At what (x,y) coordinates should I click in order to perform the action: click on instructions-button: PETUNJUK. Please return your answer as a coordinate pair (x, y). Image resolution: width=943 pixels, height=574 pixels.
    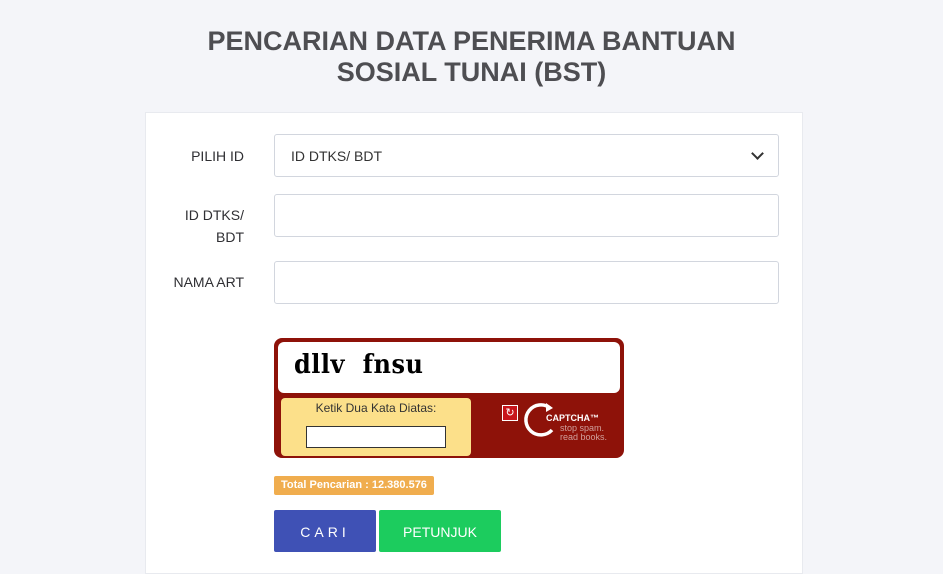
    Looking at the image, I should click on (440, 531).